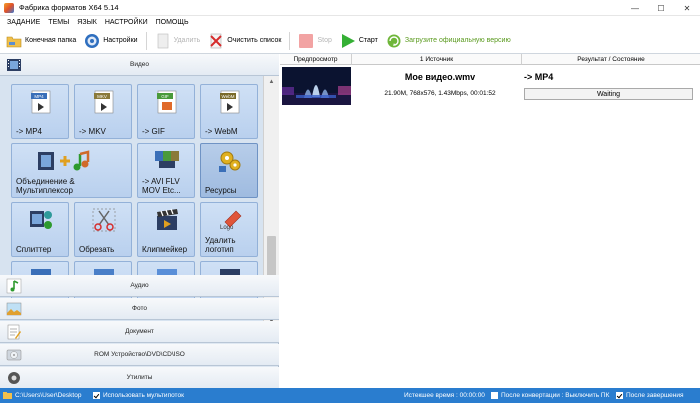  I want to click on svg-text: GIF, so click(165, 96).